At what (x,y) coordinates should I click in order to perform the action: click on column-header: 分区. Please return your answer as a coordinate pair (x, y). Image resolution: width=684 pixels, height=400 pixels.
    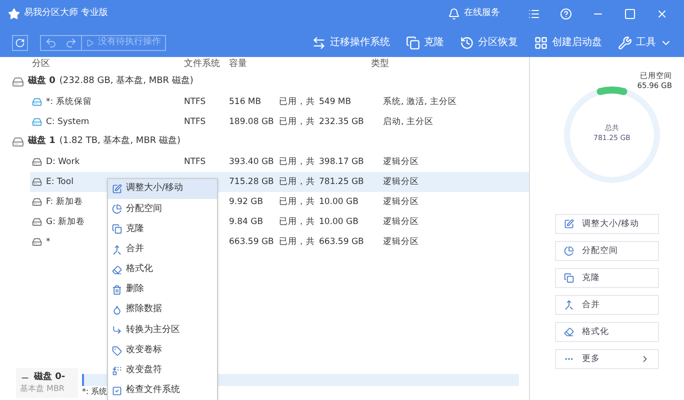
    Looking at the image, I should click on (41, 65).